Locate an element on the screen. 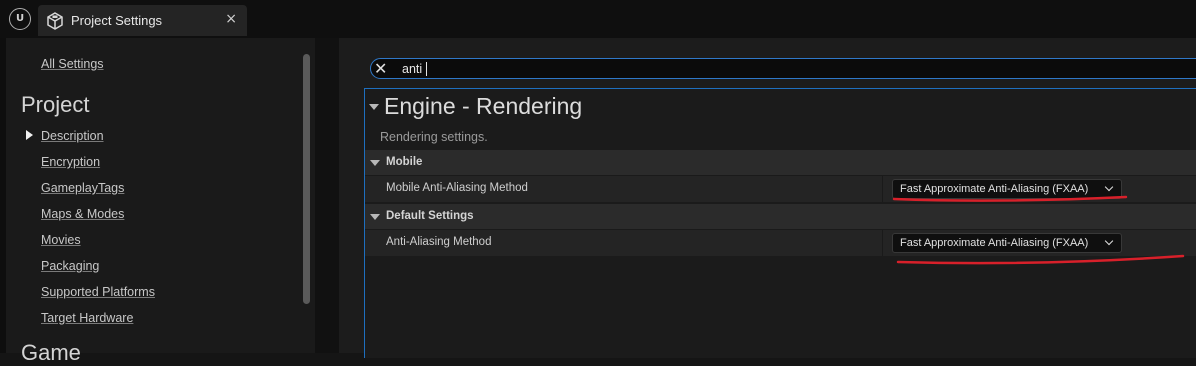 The height and width of the screenshot is (366, 1196). section-title: Engine - Rendering is located at coordinates (483, 106).